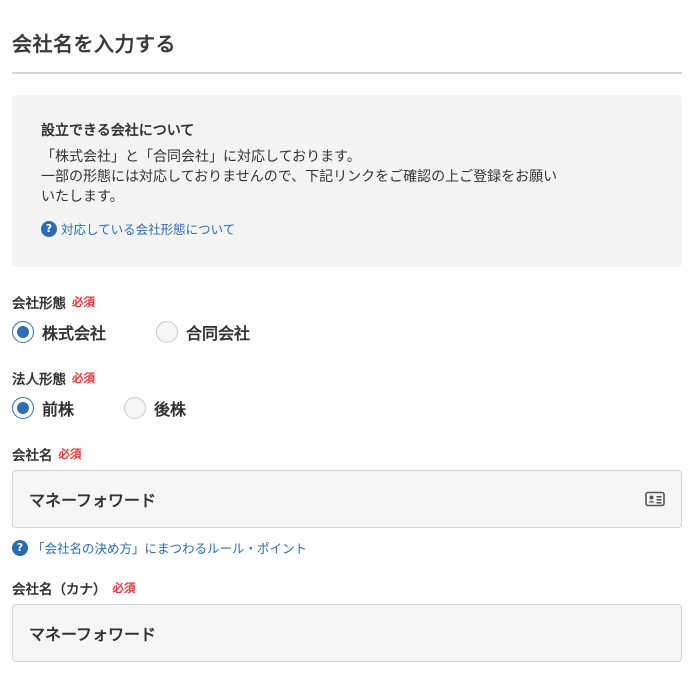  I want to click on company-name-kana-label-text: 会社名（カナ）, so click(59, 590).